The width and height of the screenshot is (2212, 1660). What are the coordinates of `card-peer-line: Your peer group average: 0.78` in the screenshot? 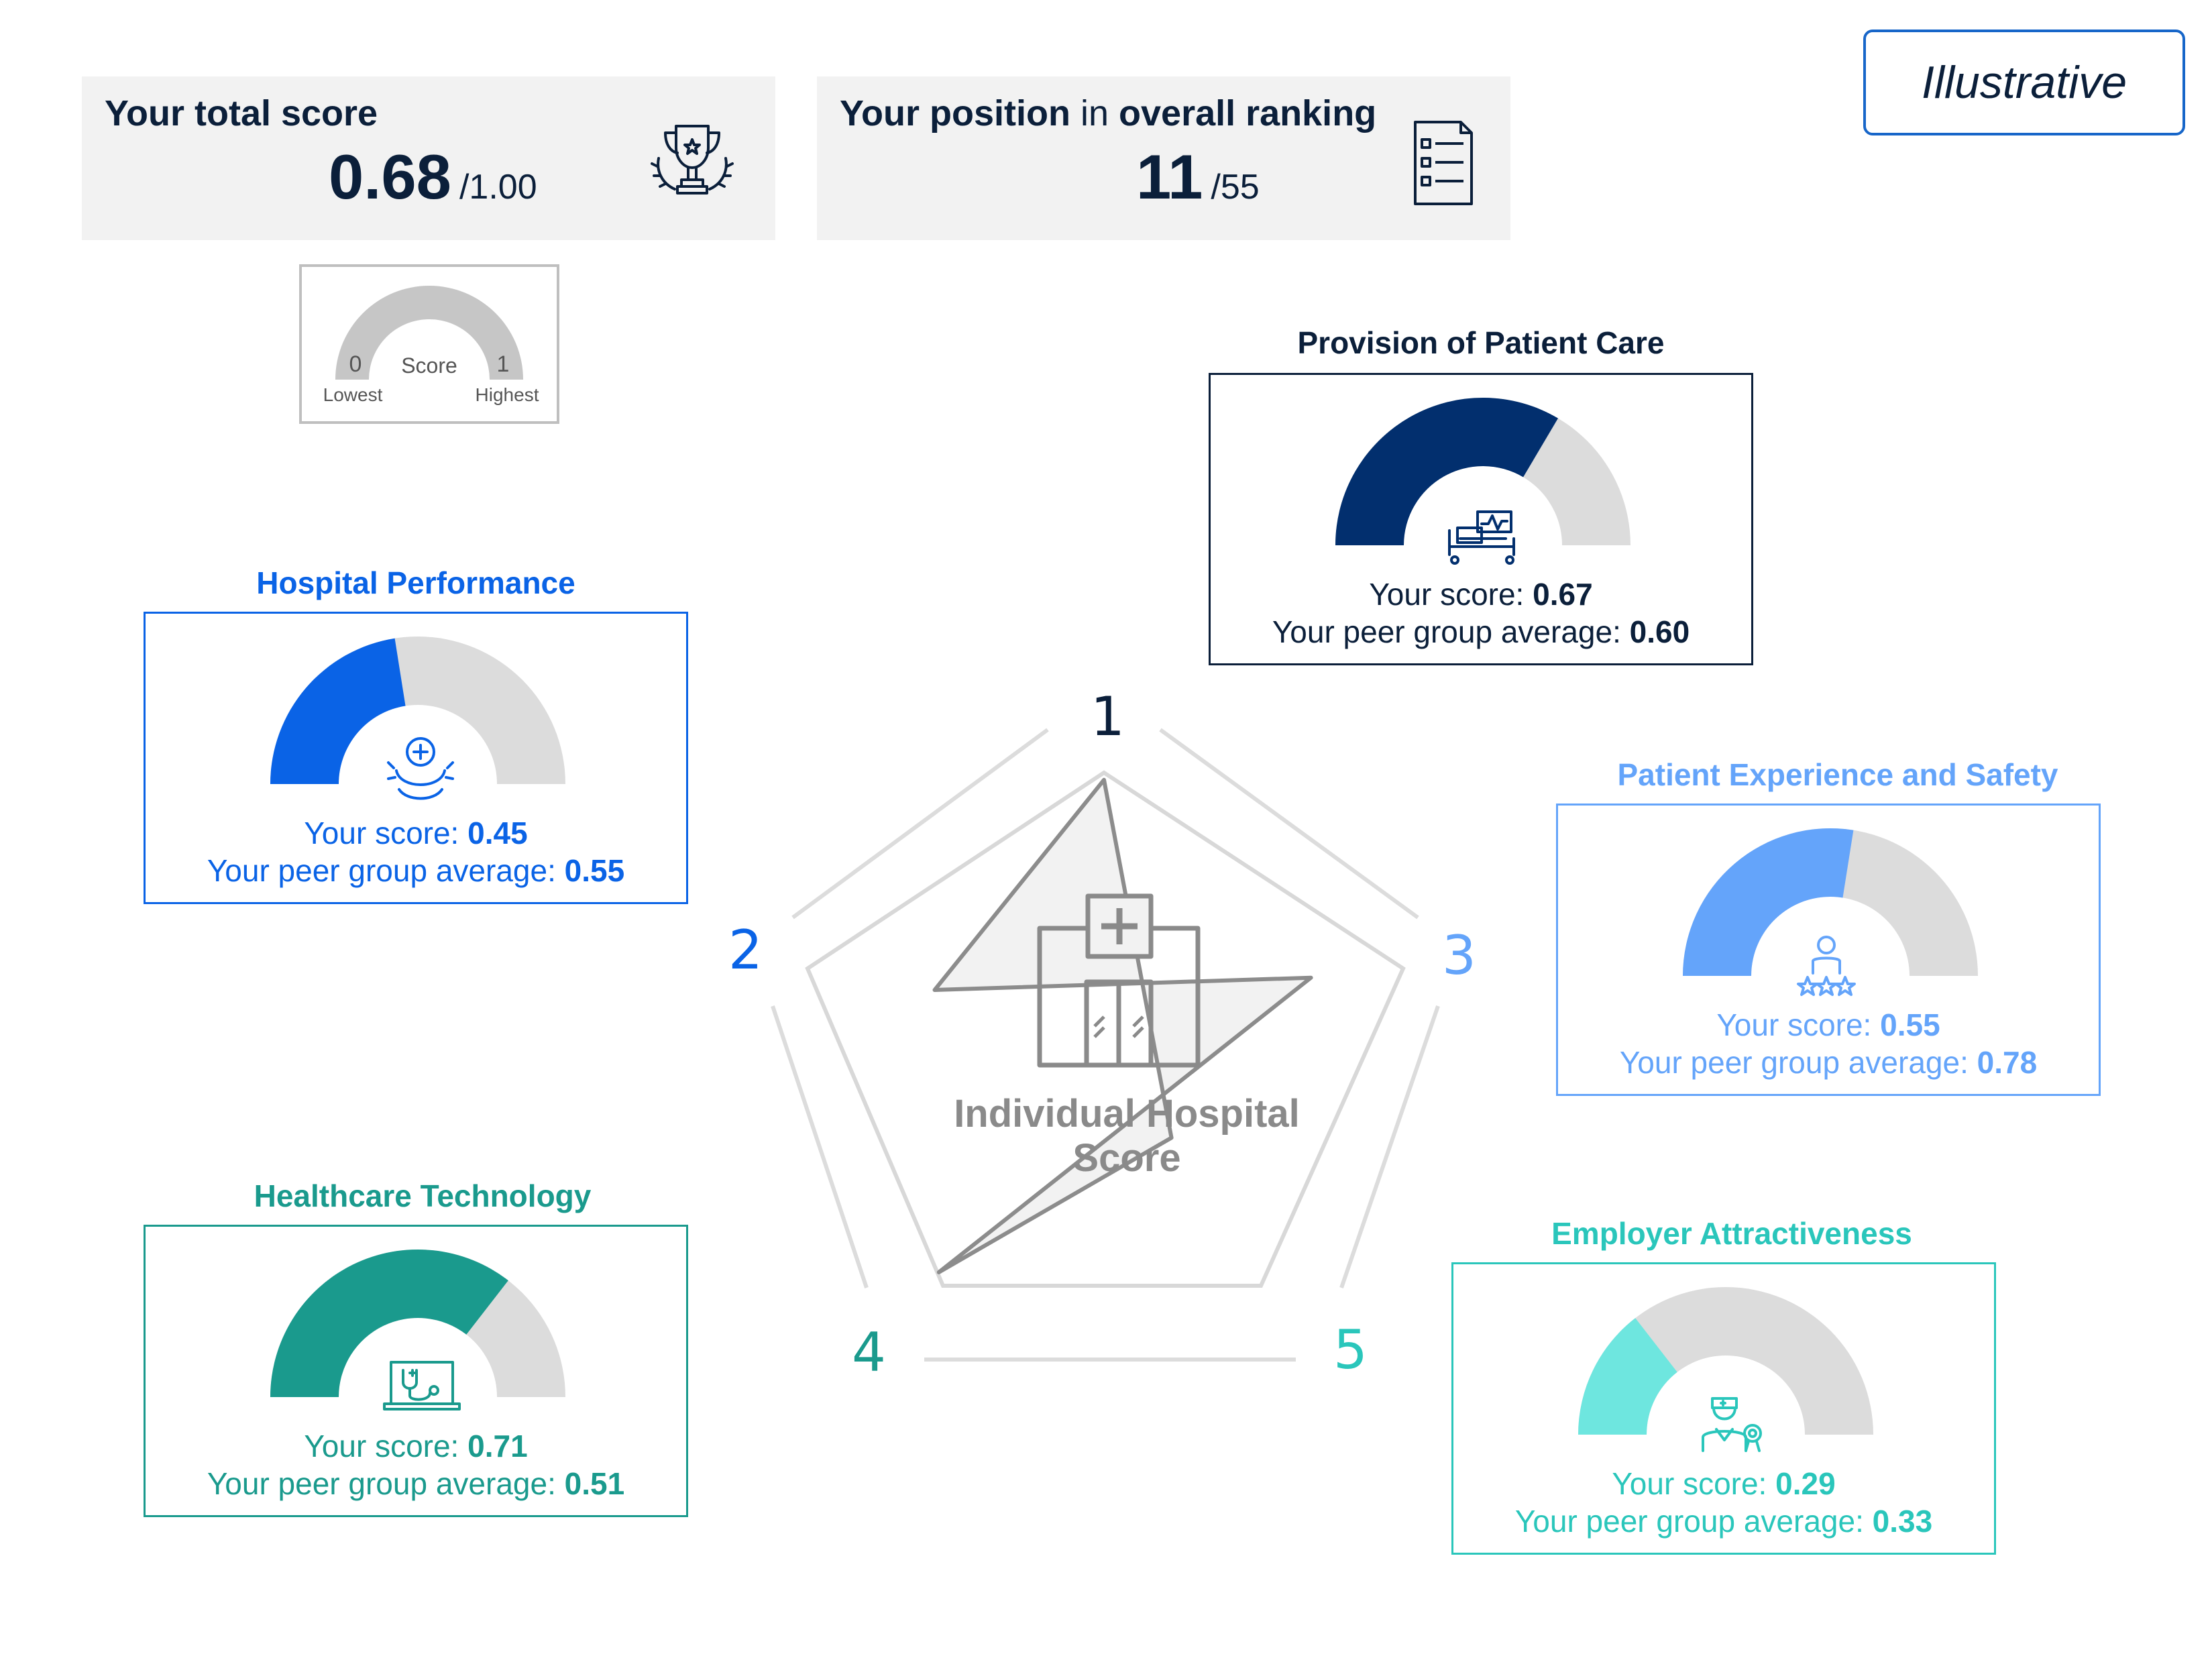 It's located at (1828, 1062).